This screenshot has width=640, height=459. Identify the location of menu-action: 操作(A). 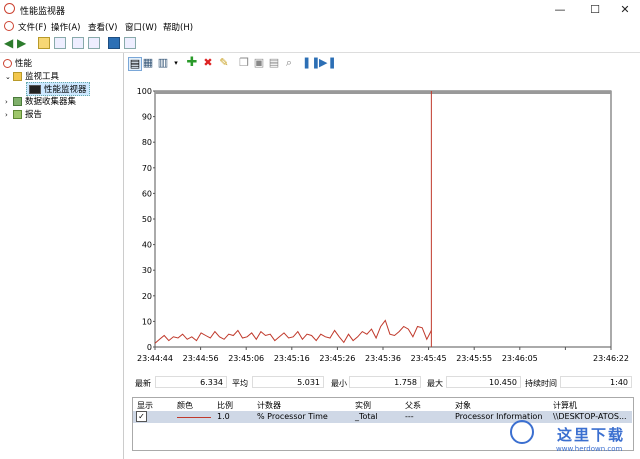
(65, 27).